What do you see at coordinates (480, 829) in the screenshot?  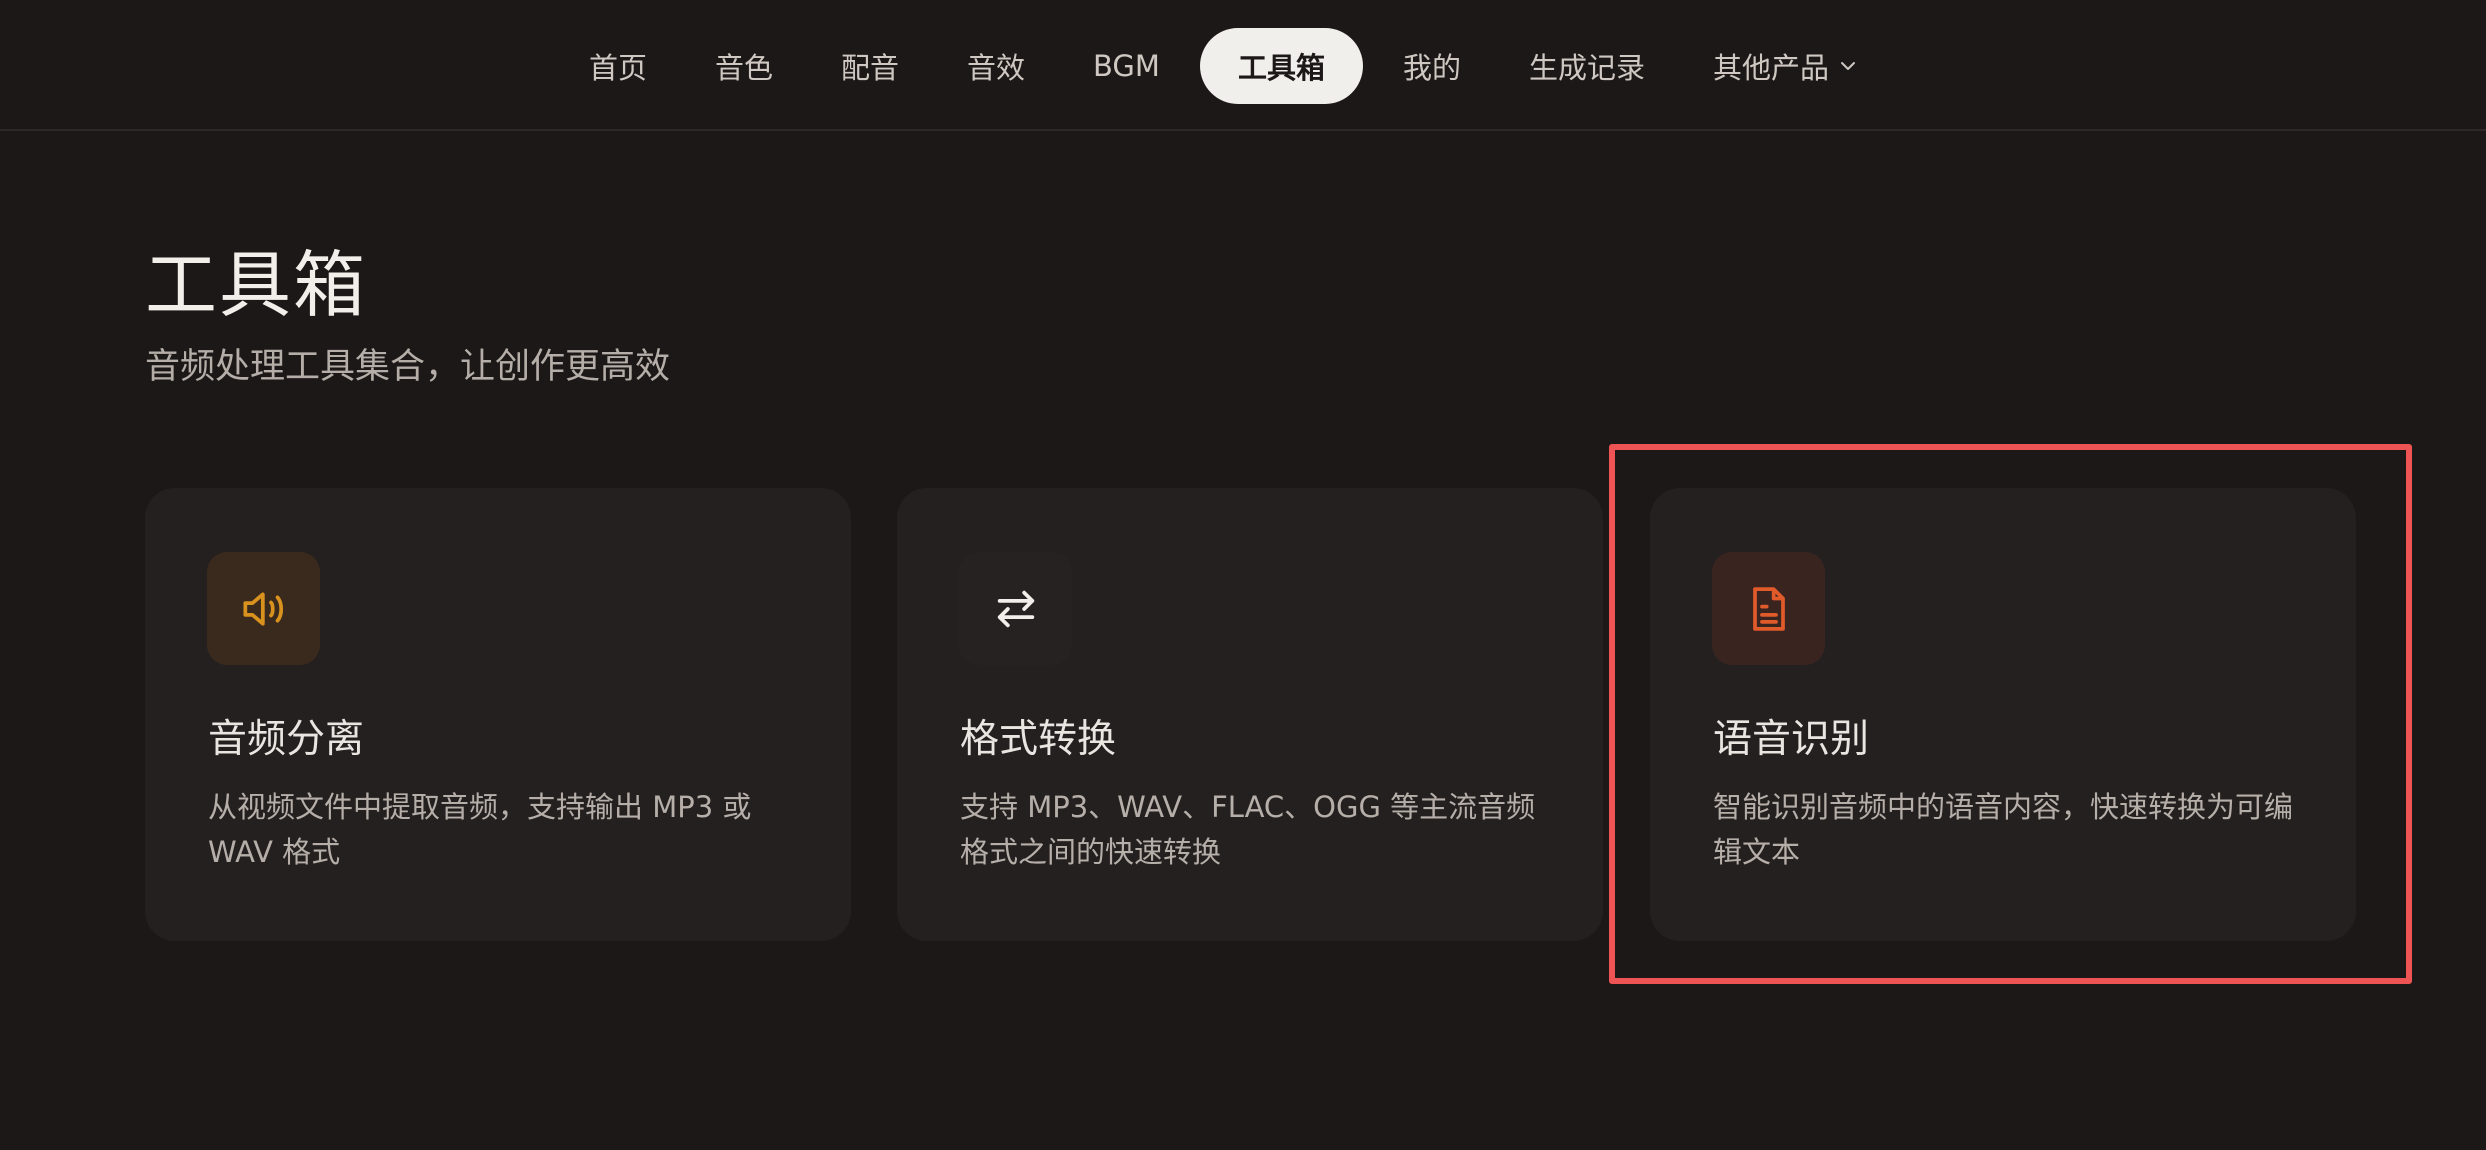 I see `tool-card-description: 从视频文件中提取音频，支持输出 MP3 或 WAV 格式` at bounding box center [480, 829].